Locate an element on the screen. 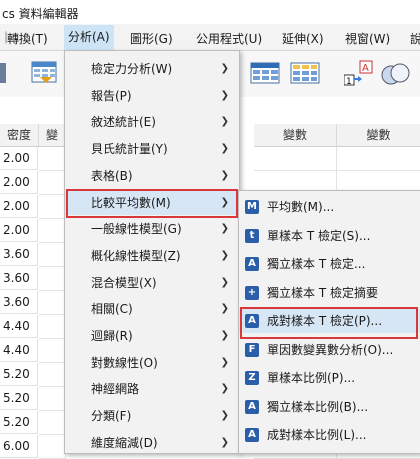 The height and width of the screenshot is (459, 420). independent-t-icon: A is located at coordinates (252, 264).